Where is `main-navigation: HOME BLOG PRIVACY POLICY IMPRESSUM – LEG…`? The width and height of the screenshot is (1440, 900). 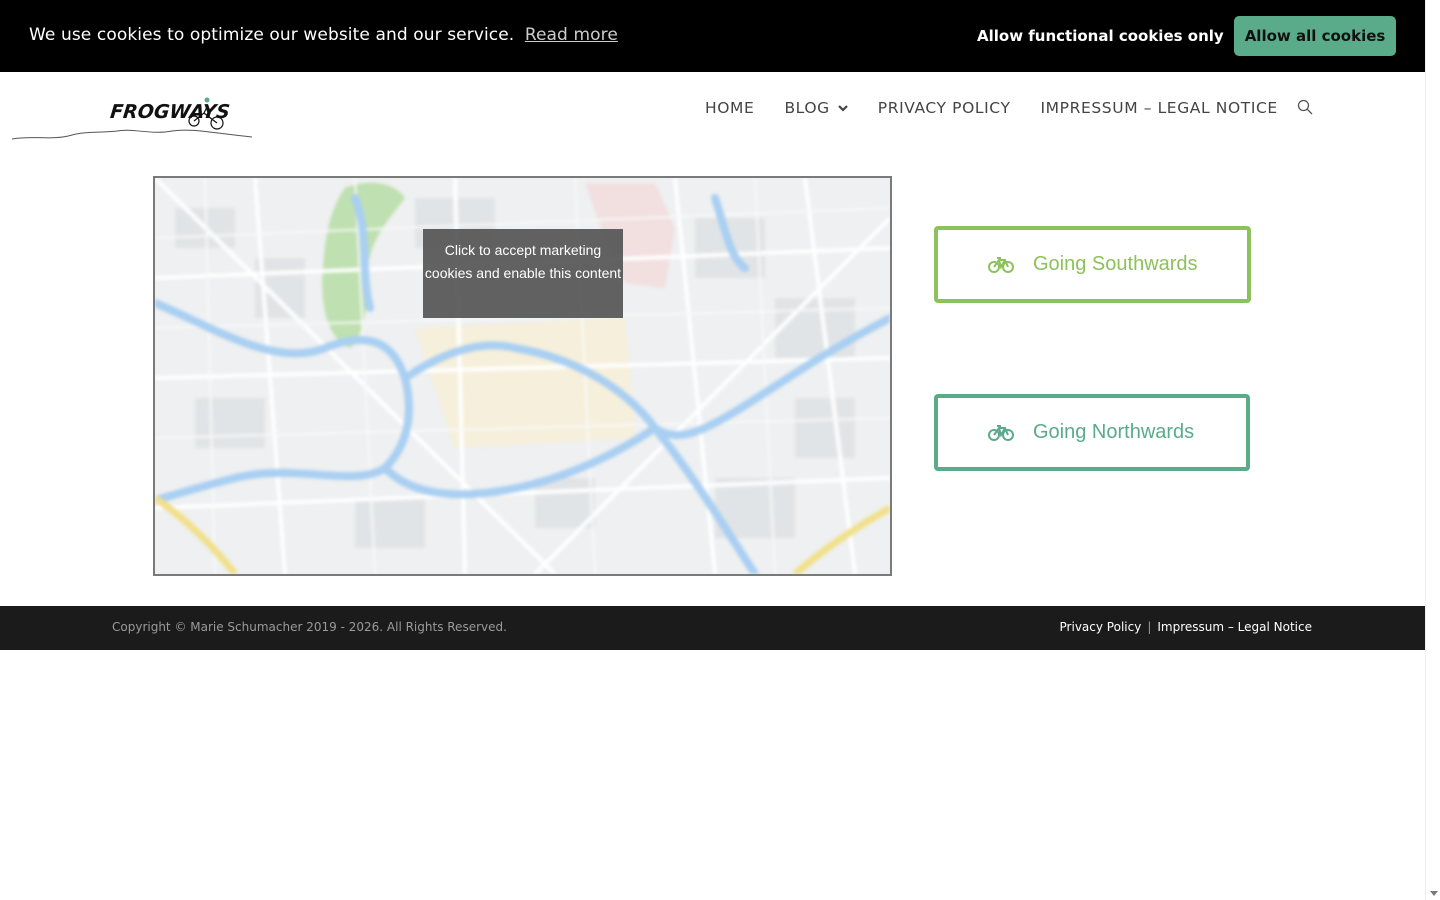 main-navigation: HOME BLOG PRIVACY POLICY IMPRESSUM – LEG… is located at coordinates (1006, 108).